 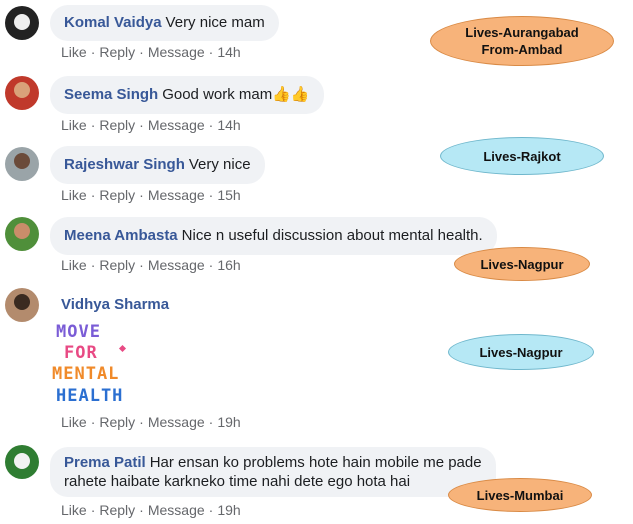 I want to click on avatar-vidhya-sharma, so click(x=22, y=305).